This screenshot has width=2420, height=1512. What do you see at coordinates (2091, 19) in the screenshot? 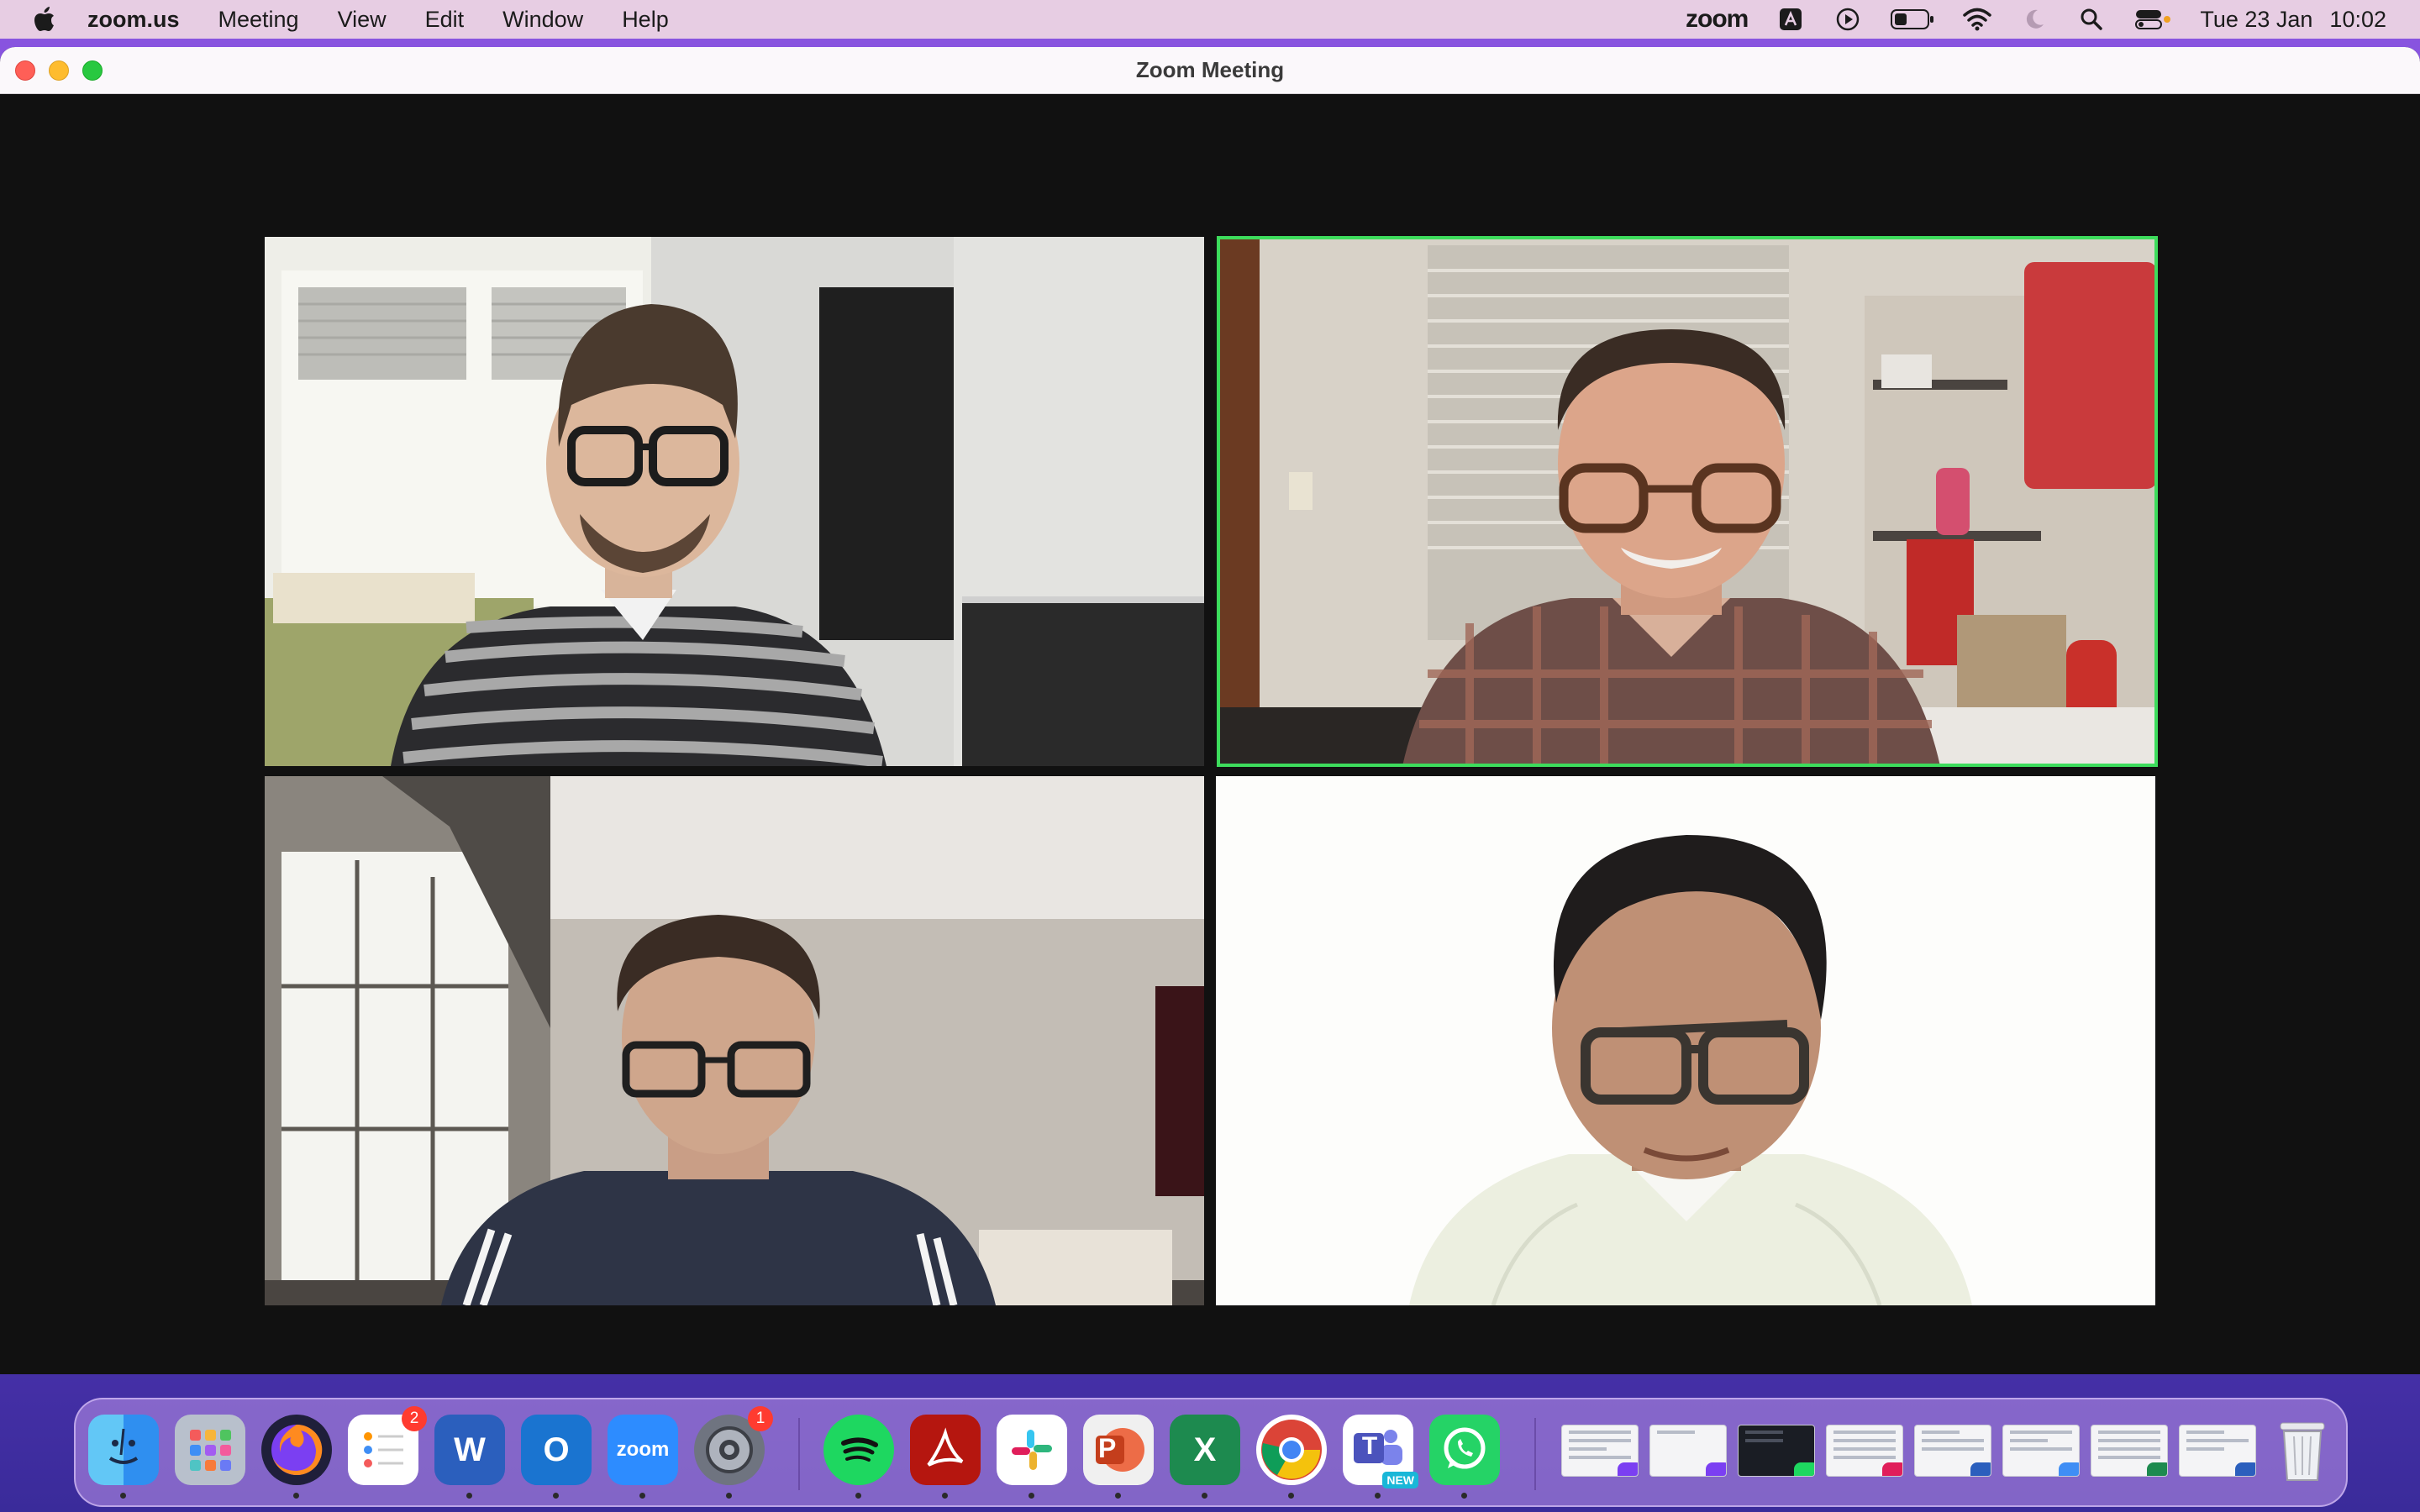
I see `spotlight-search-icon` at bounding box center [2091, 19].